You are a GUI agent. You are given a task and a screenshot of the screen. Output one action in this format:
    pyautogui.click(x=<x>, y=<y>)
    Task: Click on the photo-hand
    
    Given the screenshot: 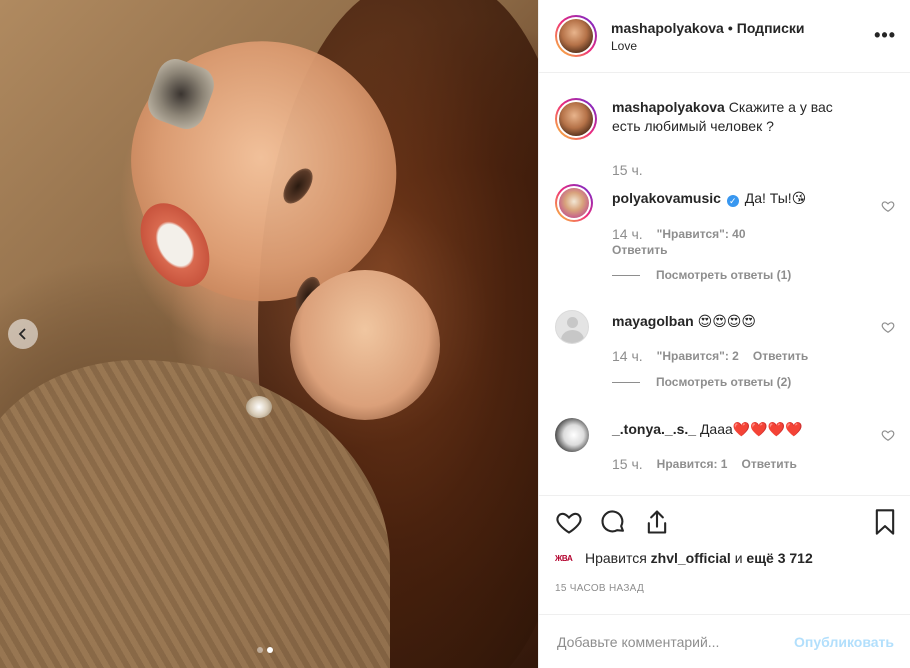 What is the action you would take?
    pyautogui.click(x=365, y=345)
    